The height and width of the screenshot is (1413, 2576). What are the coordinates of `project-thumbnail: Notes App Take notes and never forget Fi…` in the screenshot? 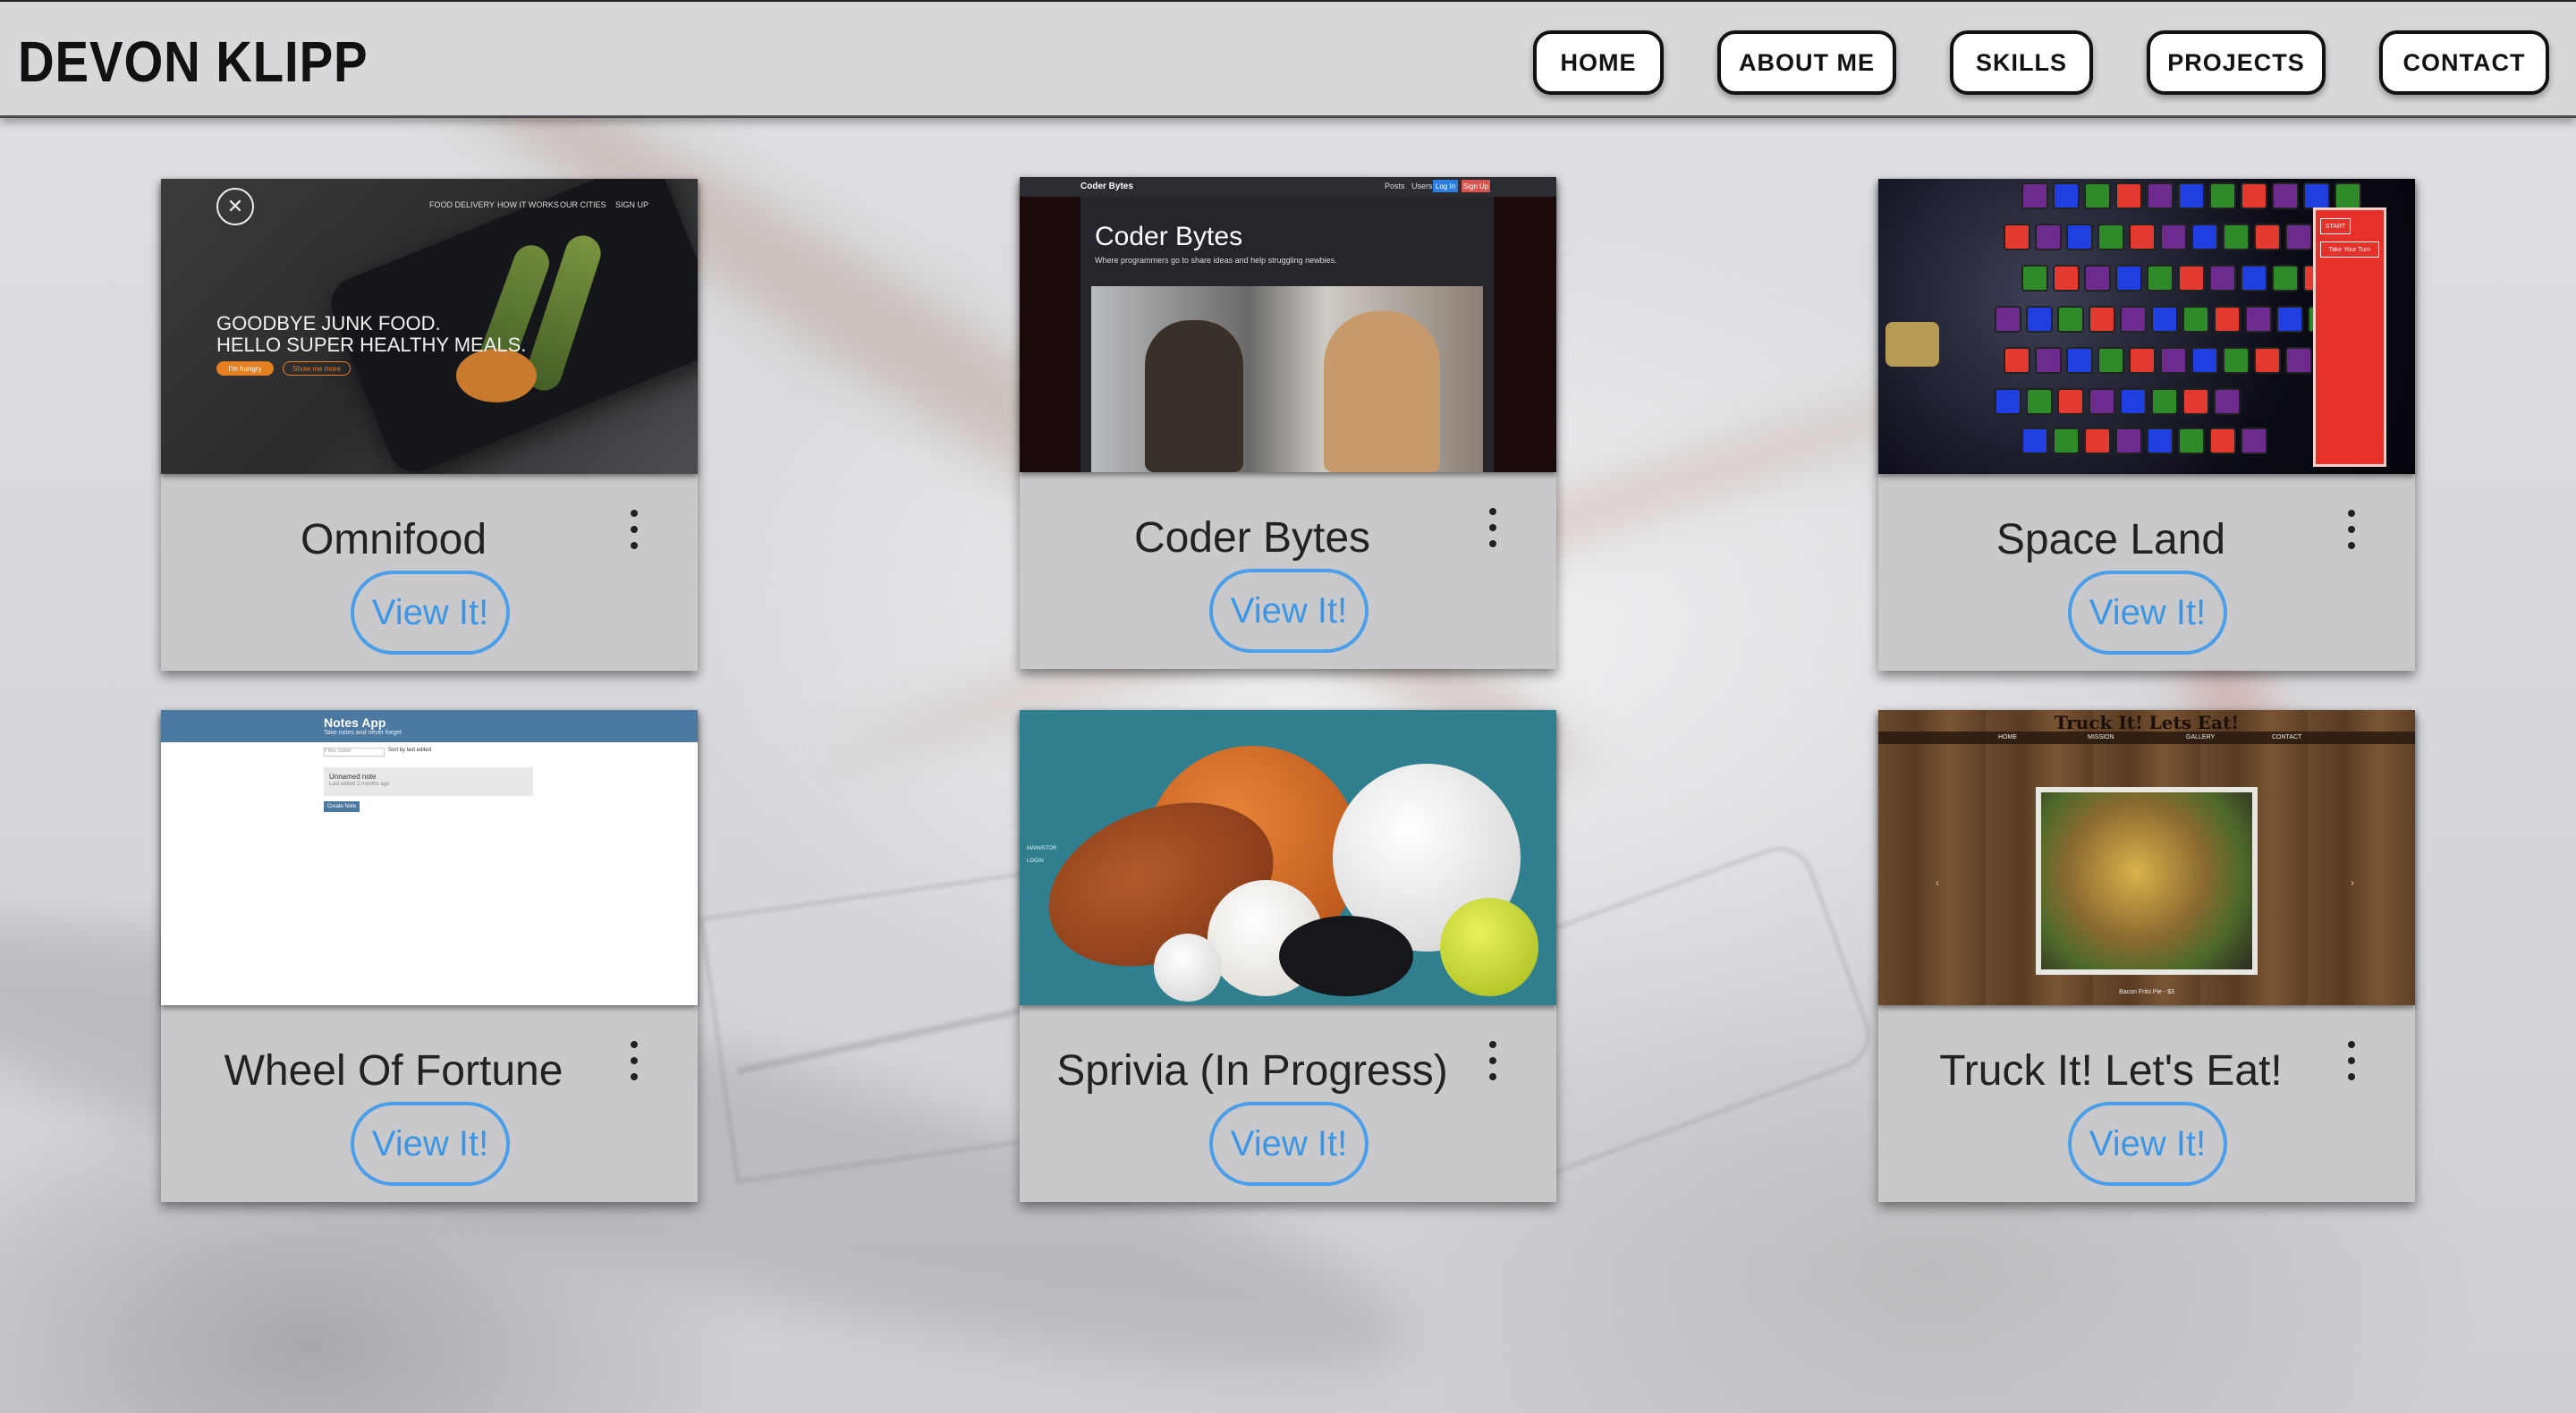 It's located at (429, 857).